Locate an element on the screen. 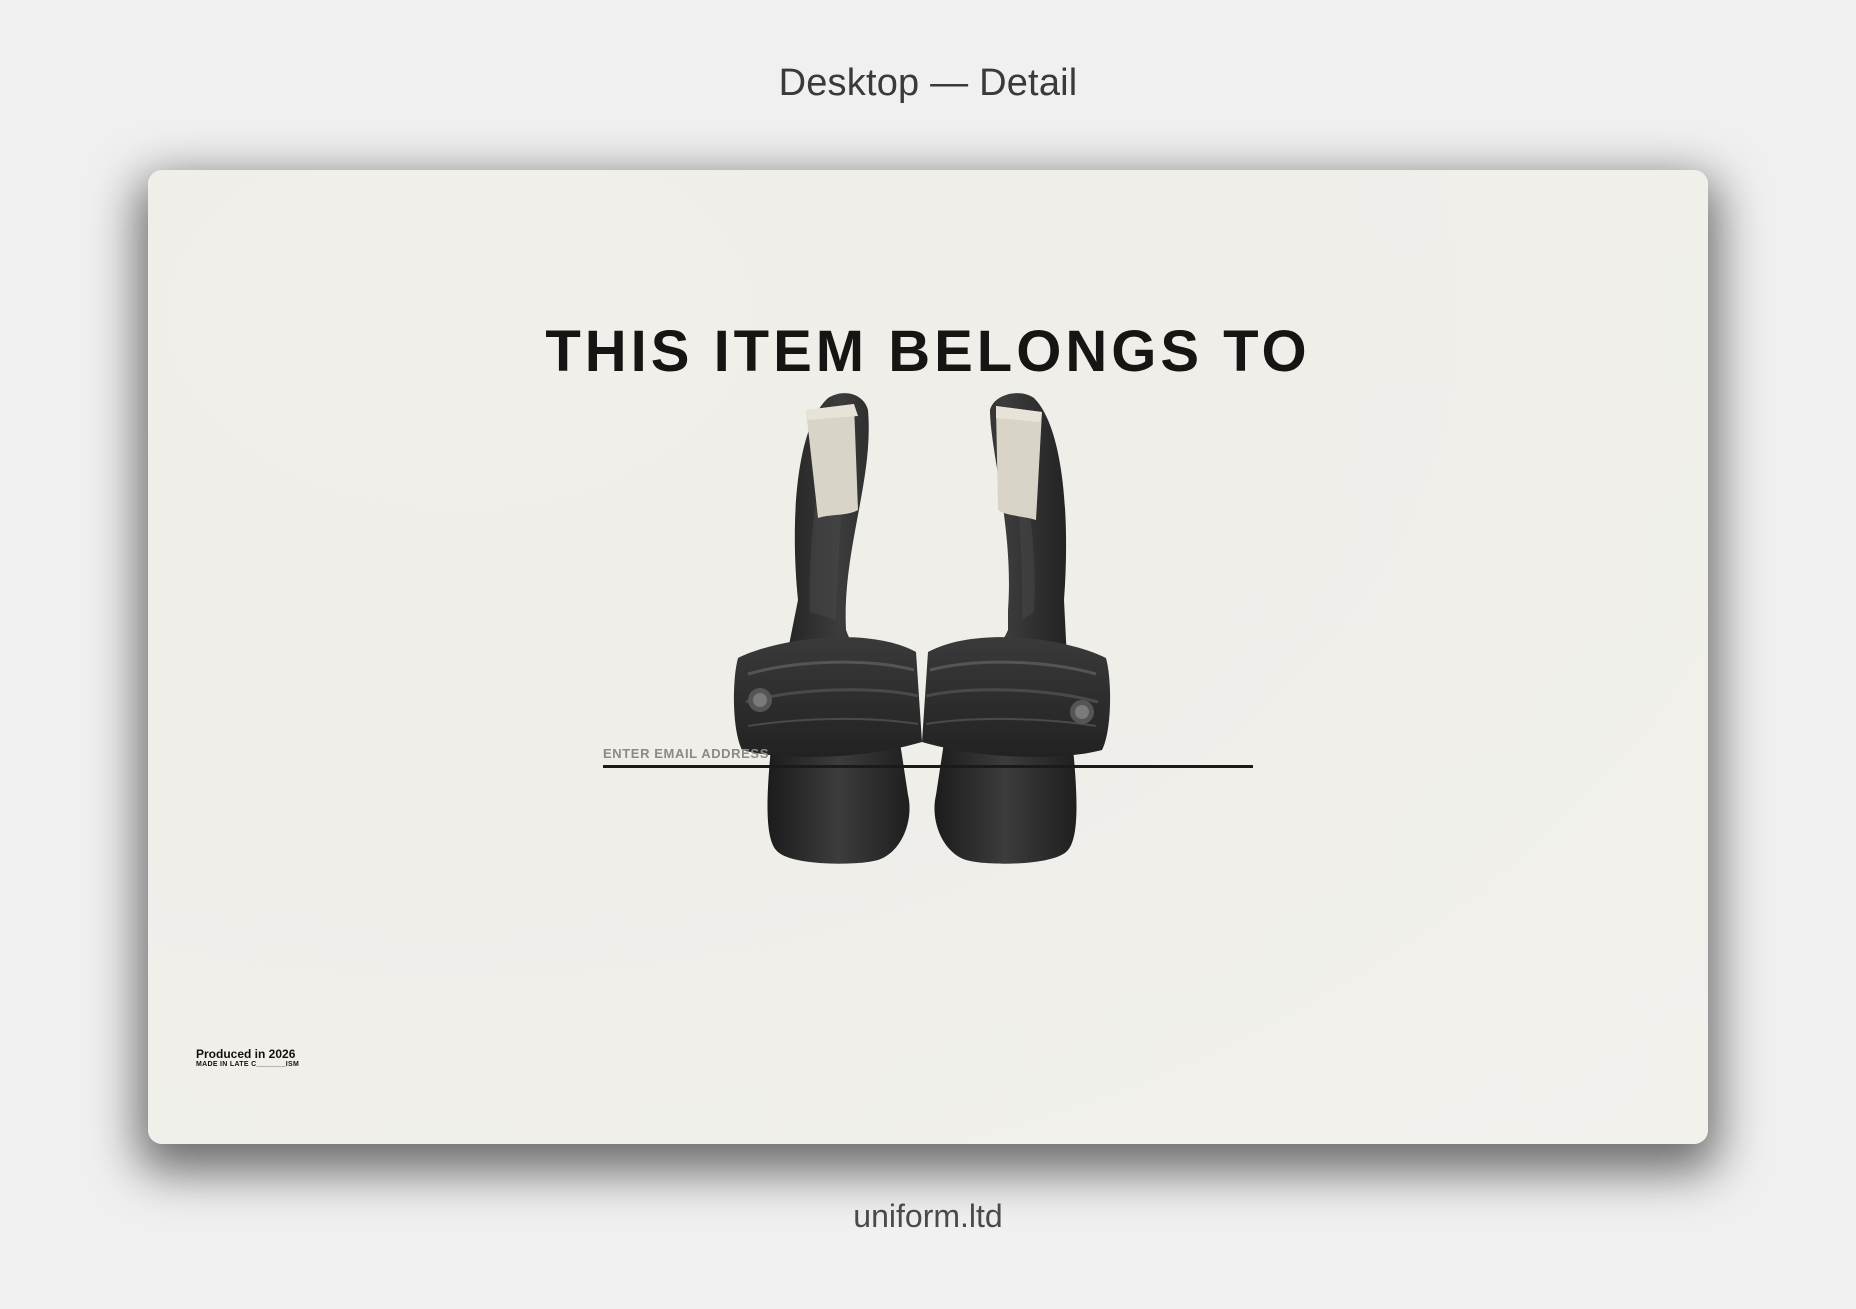 The height and width of the screenshot is (1309, 1856). left-sandal is located at coordinates (827, 628).